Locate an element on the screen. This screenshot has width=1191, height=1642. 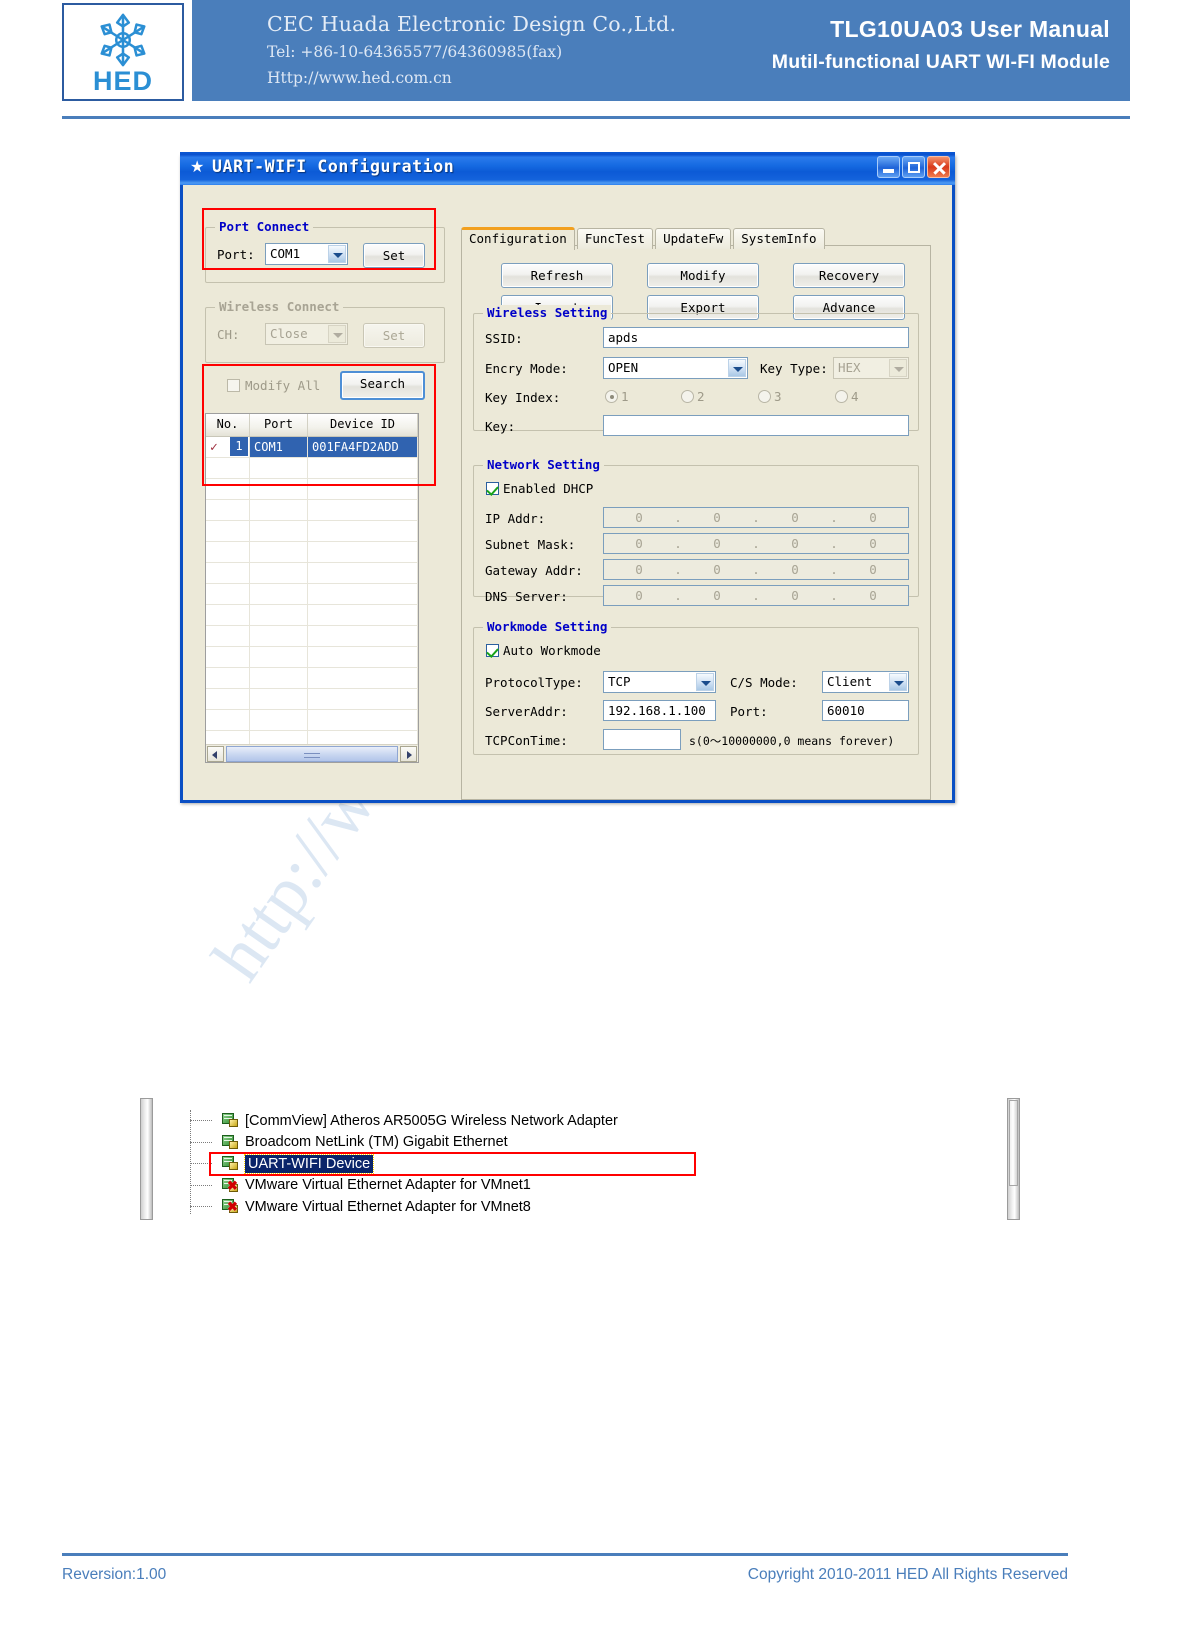
tab-updatefw: UpdateFw is located at coordinates (693, 238).